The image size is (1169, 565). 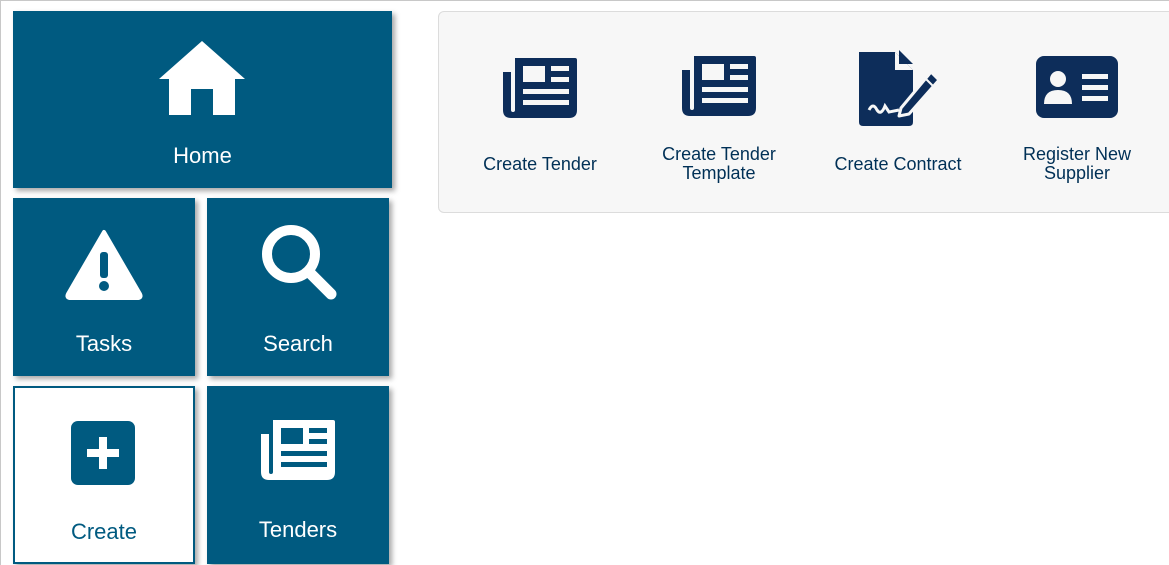 I want to click on create-contract-button: Create Contract, so click(x=898, y=112).